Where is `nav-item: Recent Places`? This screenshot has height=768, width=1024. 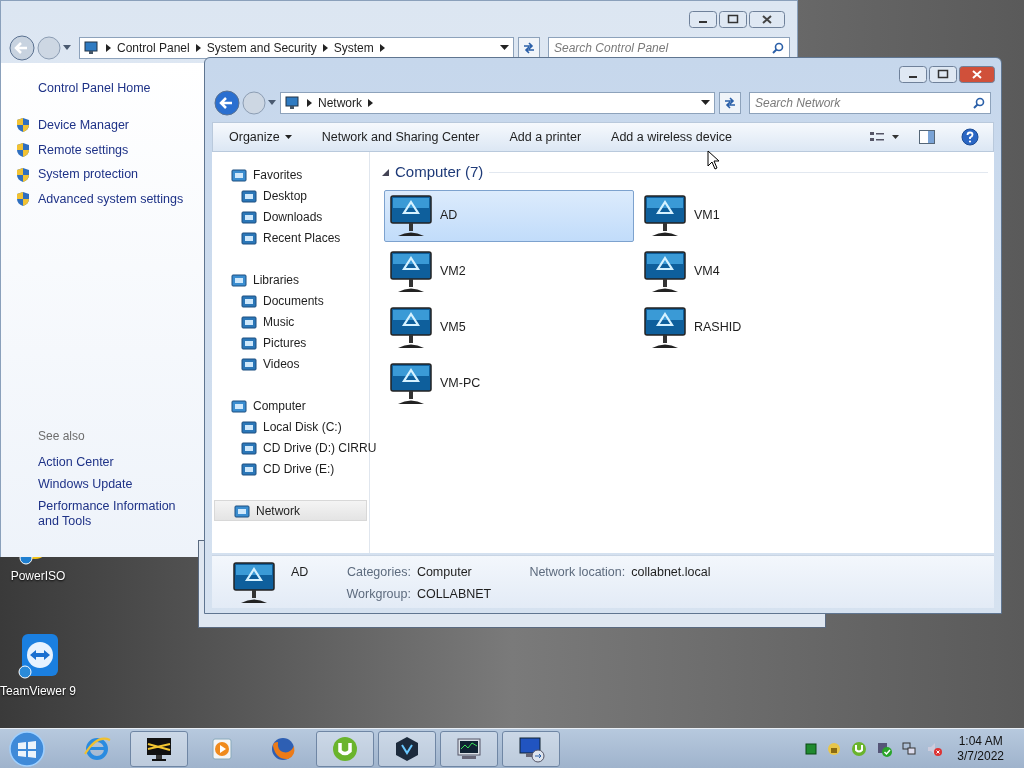 nav-item: Recent Places is located at coordinates (290, 237).